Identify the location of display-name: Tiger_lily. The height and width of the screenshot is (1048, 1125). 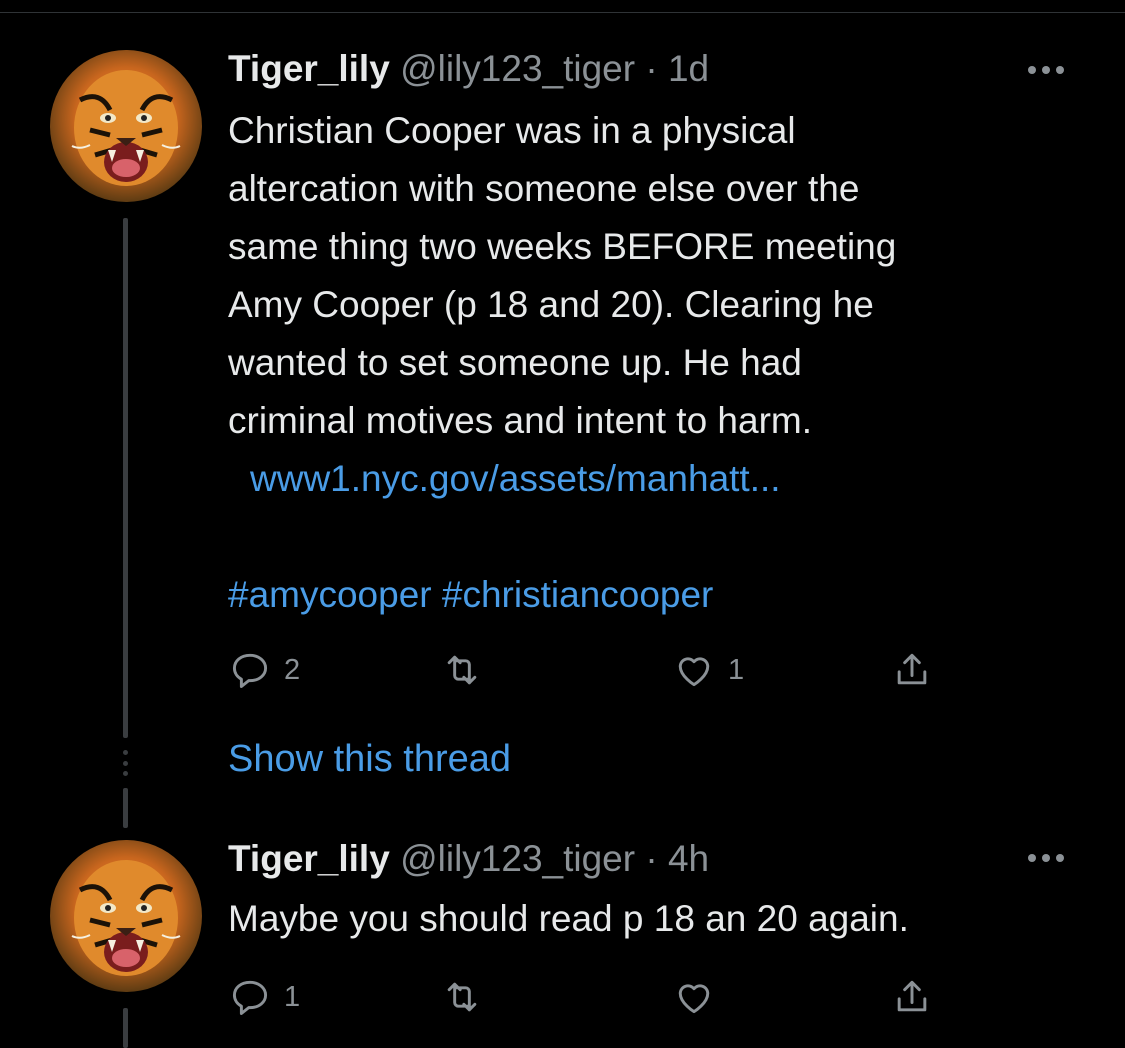
(309, 858).